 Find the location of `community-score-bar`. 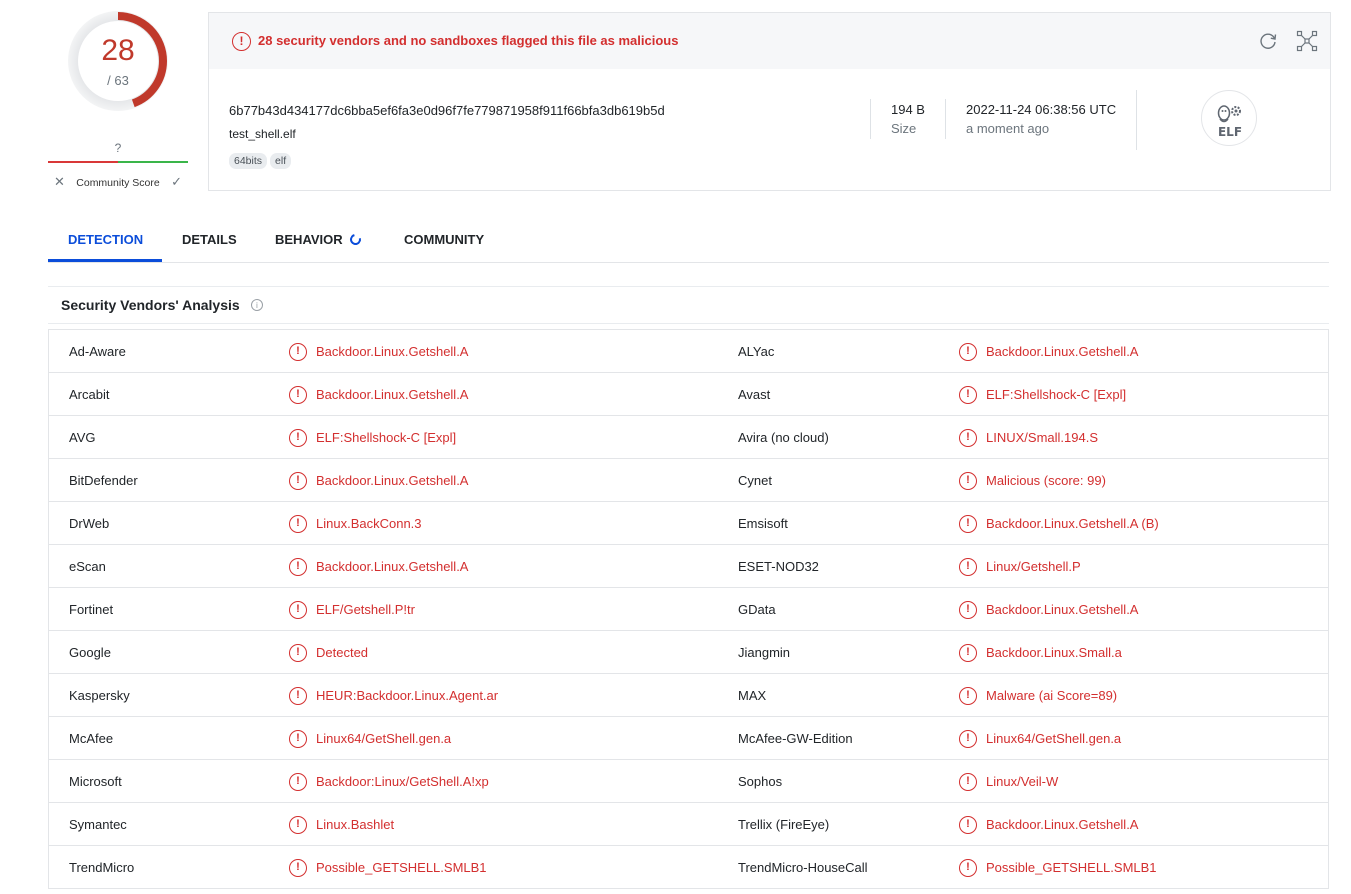

community-score-bar is located at coordinates (118, 162).